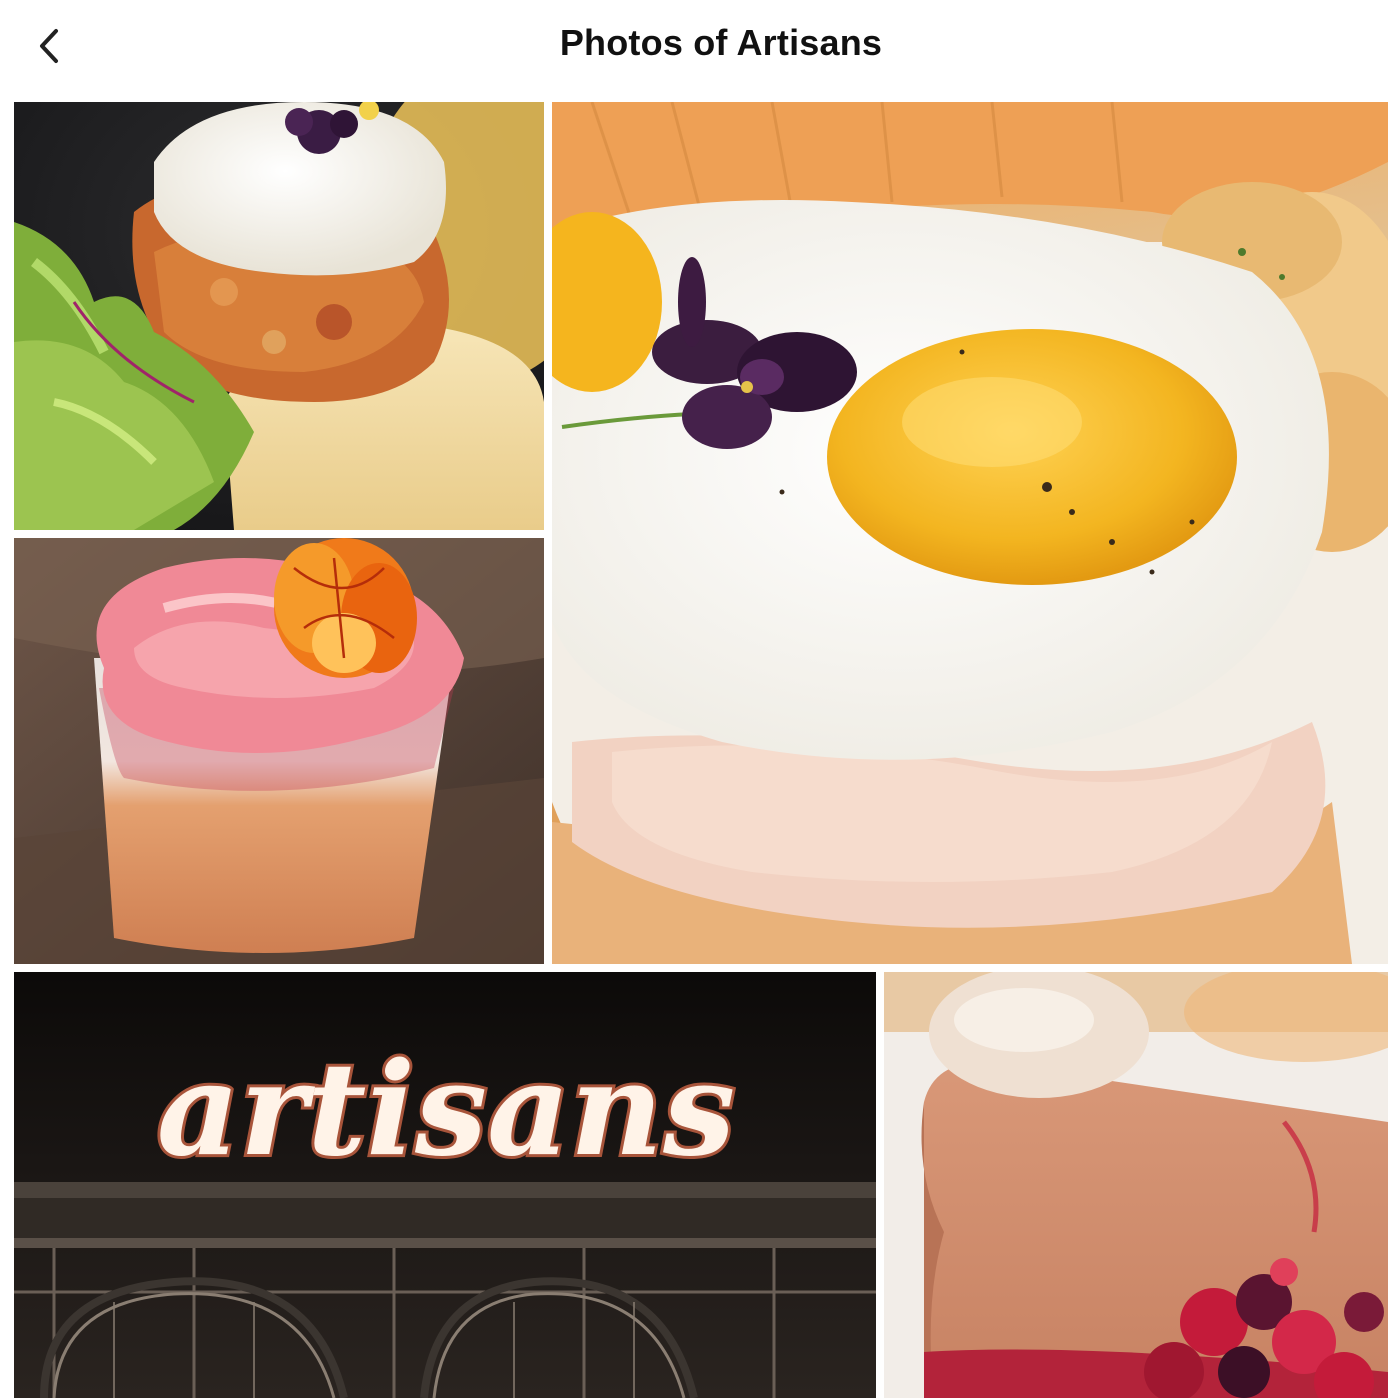  What do you see at coordinates (446, 1110) in the screenshot?
I see `sign-text: artisans` at bounding box center [446, 1110].